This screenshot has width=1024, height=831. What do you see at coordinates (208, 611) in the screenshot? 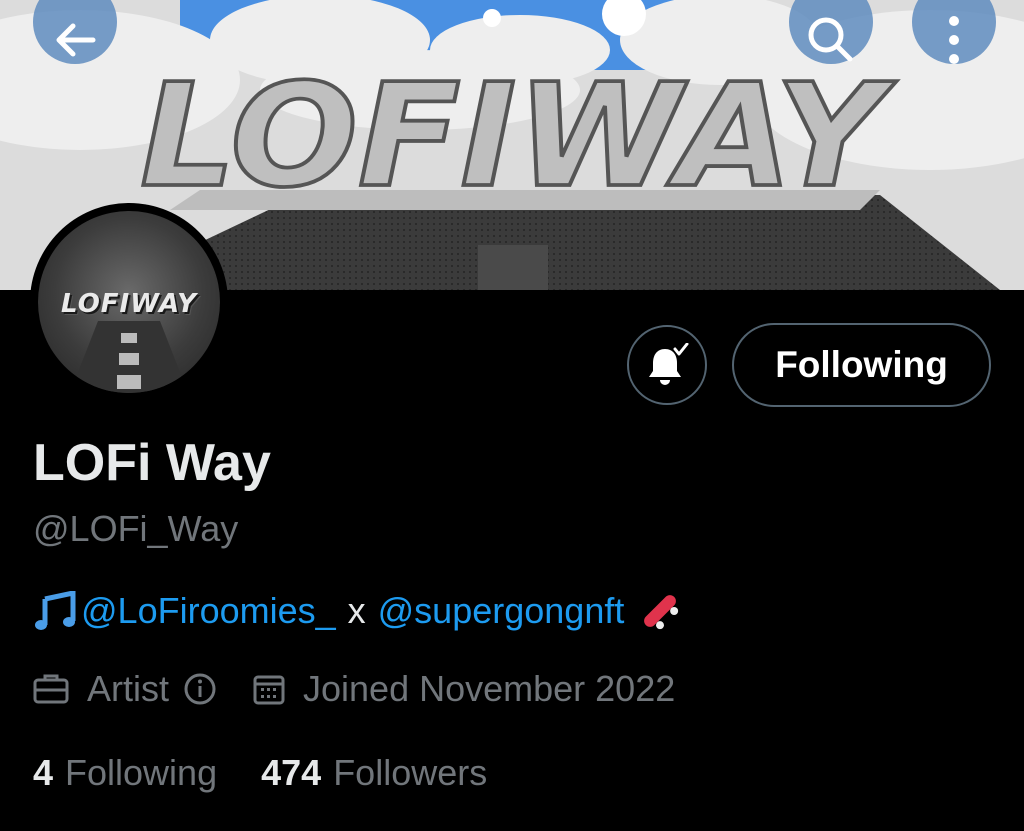
I see `bio-mention-lofiroomies: @LoFiroomies_` at bounding box center [208, 611].